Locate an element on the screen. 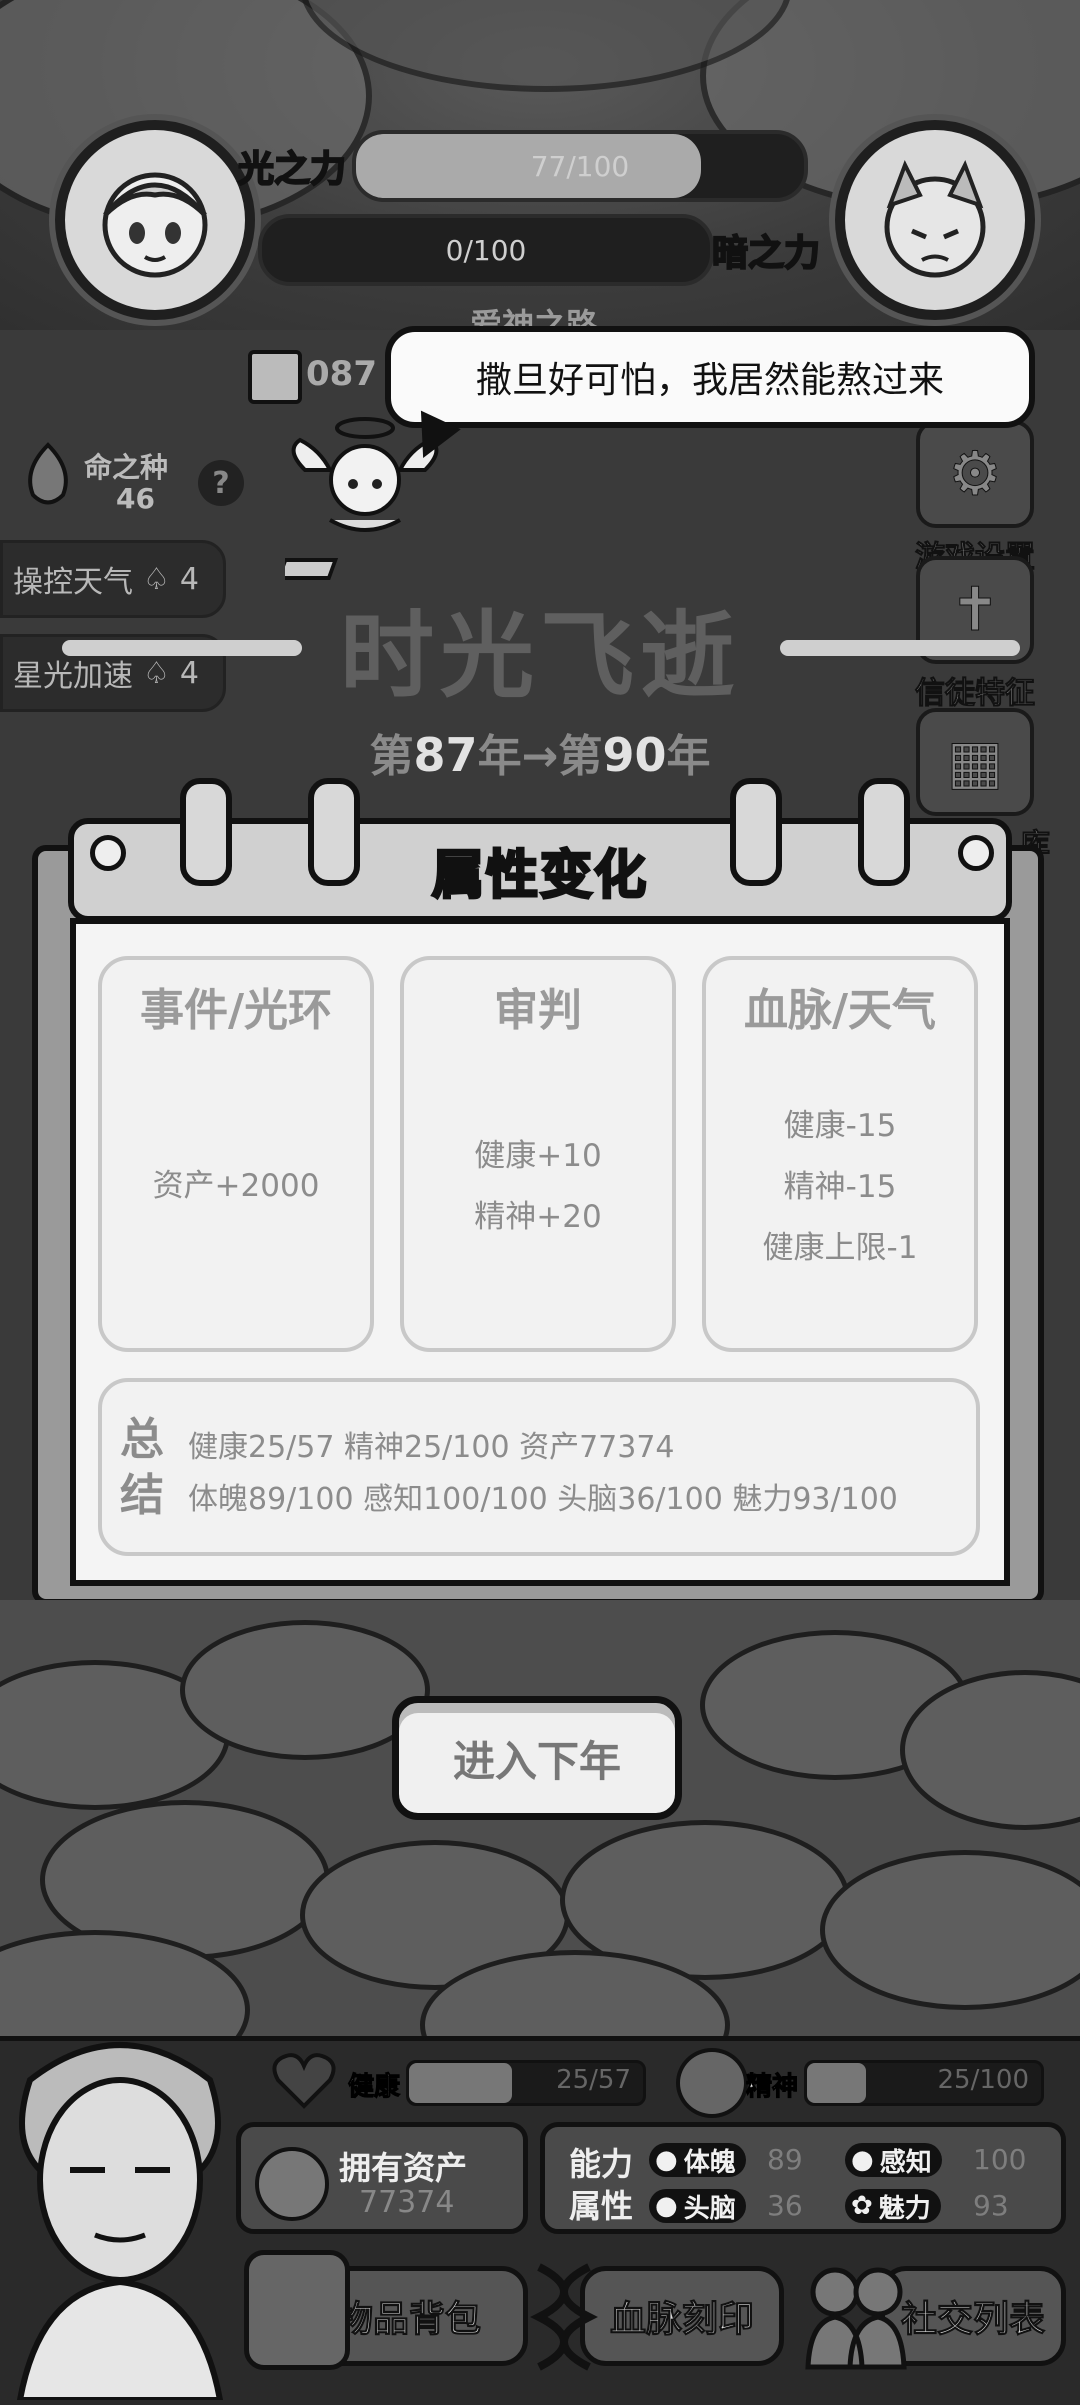 The width and height of the screenshot is (1080, 2405). event-aura-card: 事件/光环 资产+2000 is located at coordinates (236, 1154).